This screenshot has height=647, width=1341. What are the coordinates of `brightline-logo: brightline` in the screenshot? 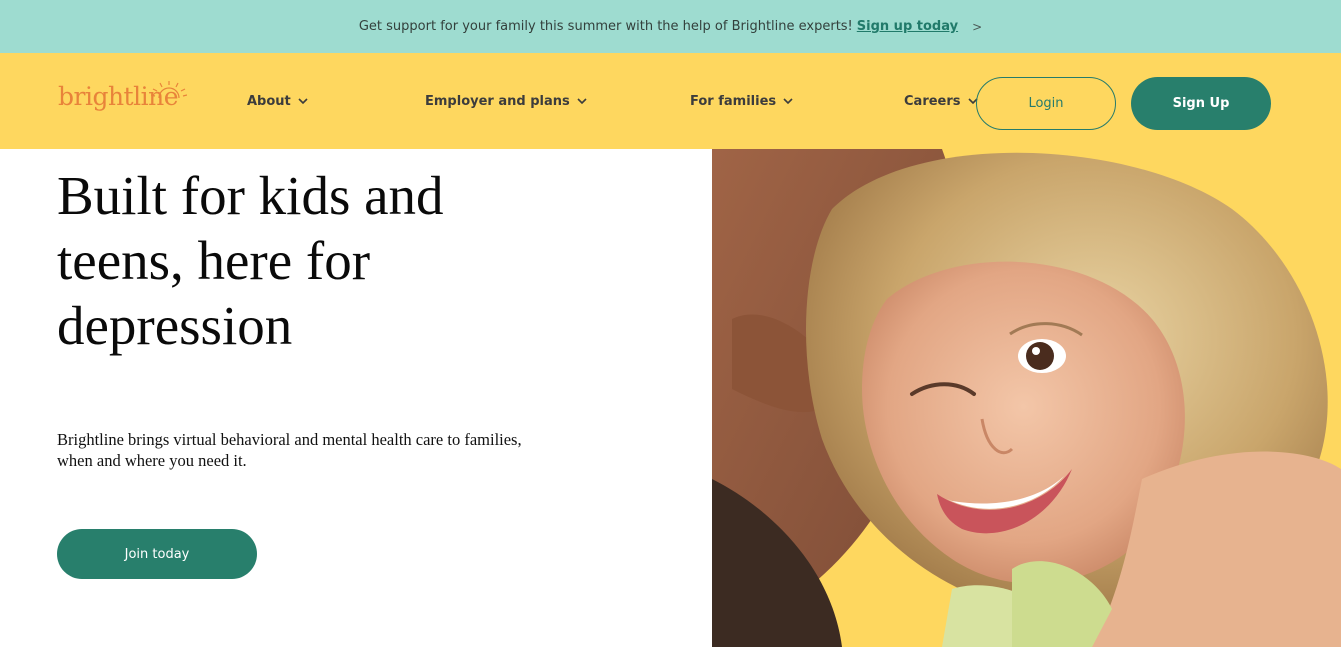 It's located at (122, 99).